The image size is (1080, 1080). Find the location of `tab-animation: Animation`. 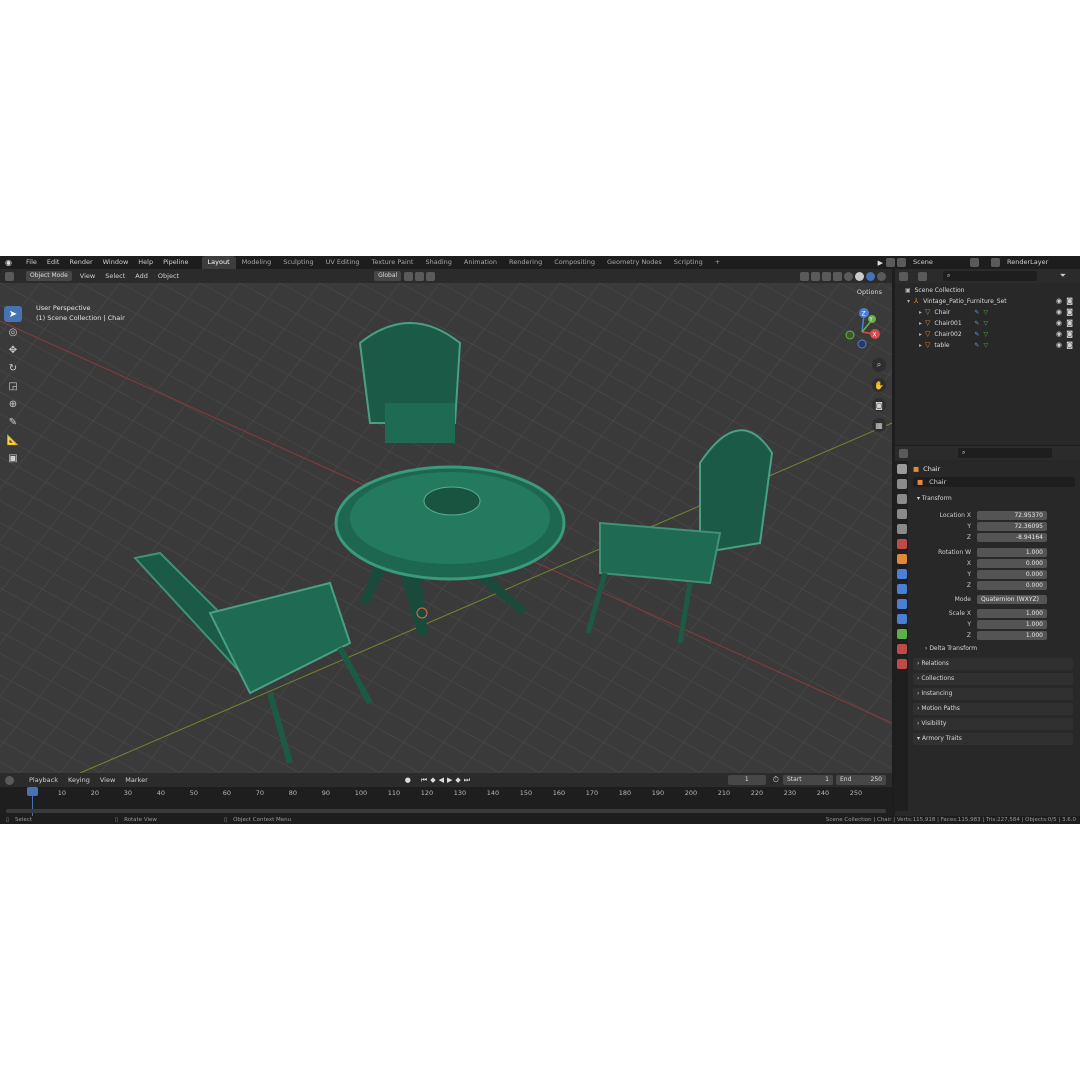

tab-animation: Animation is located at coordinates (480, 262).